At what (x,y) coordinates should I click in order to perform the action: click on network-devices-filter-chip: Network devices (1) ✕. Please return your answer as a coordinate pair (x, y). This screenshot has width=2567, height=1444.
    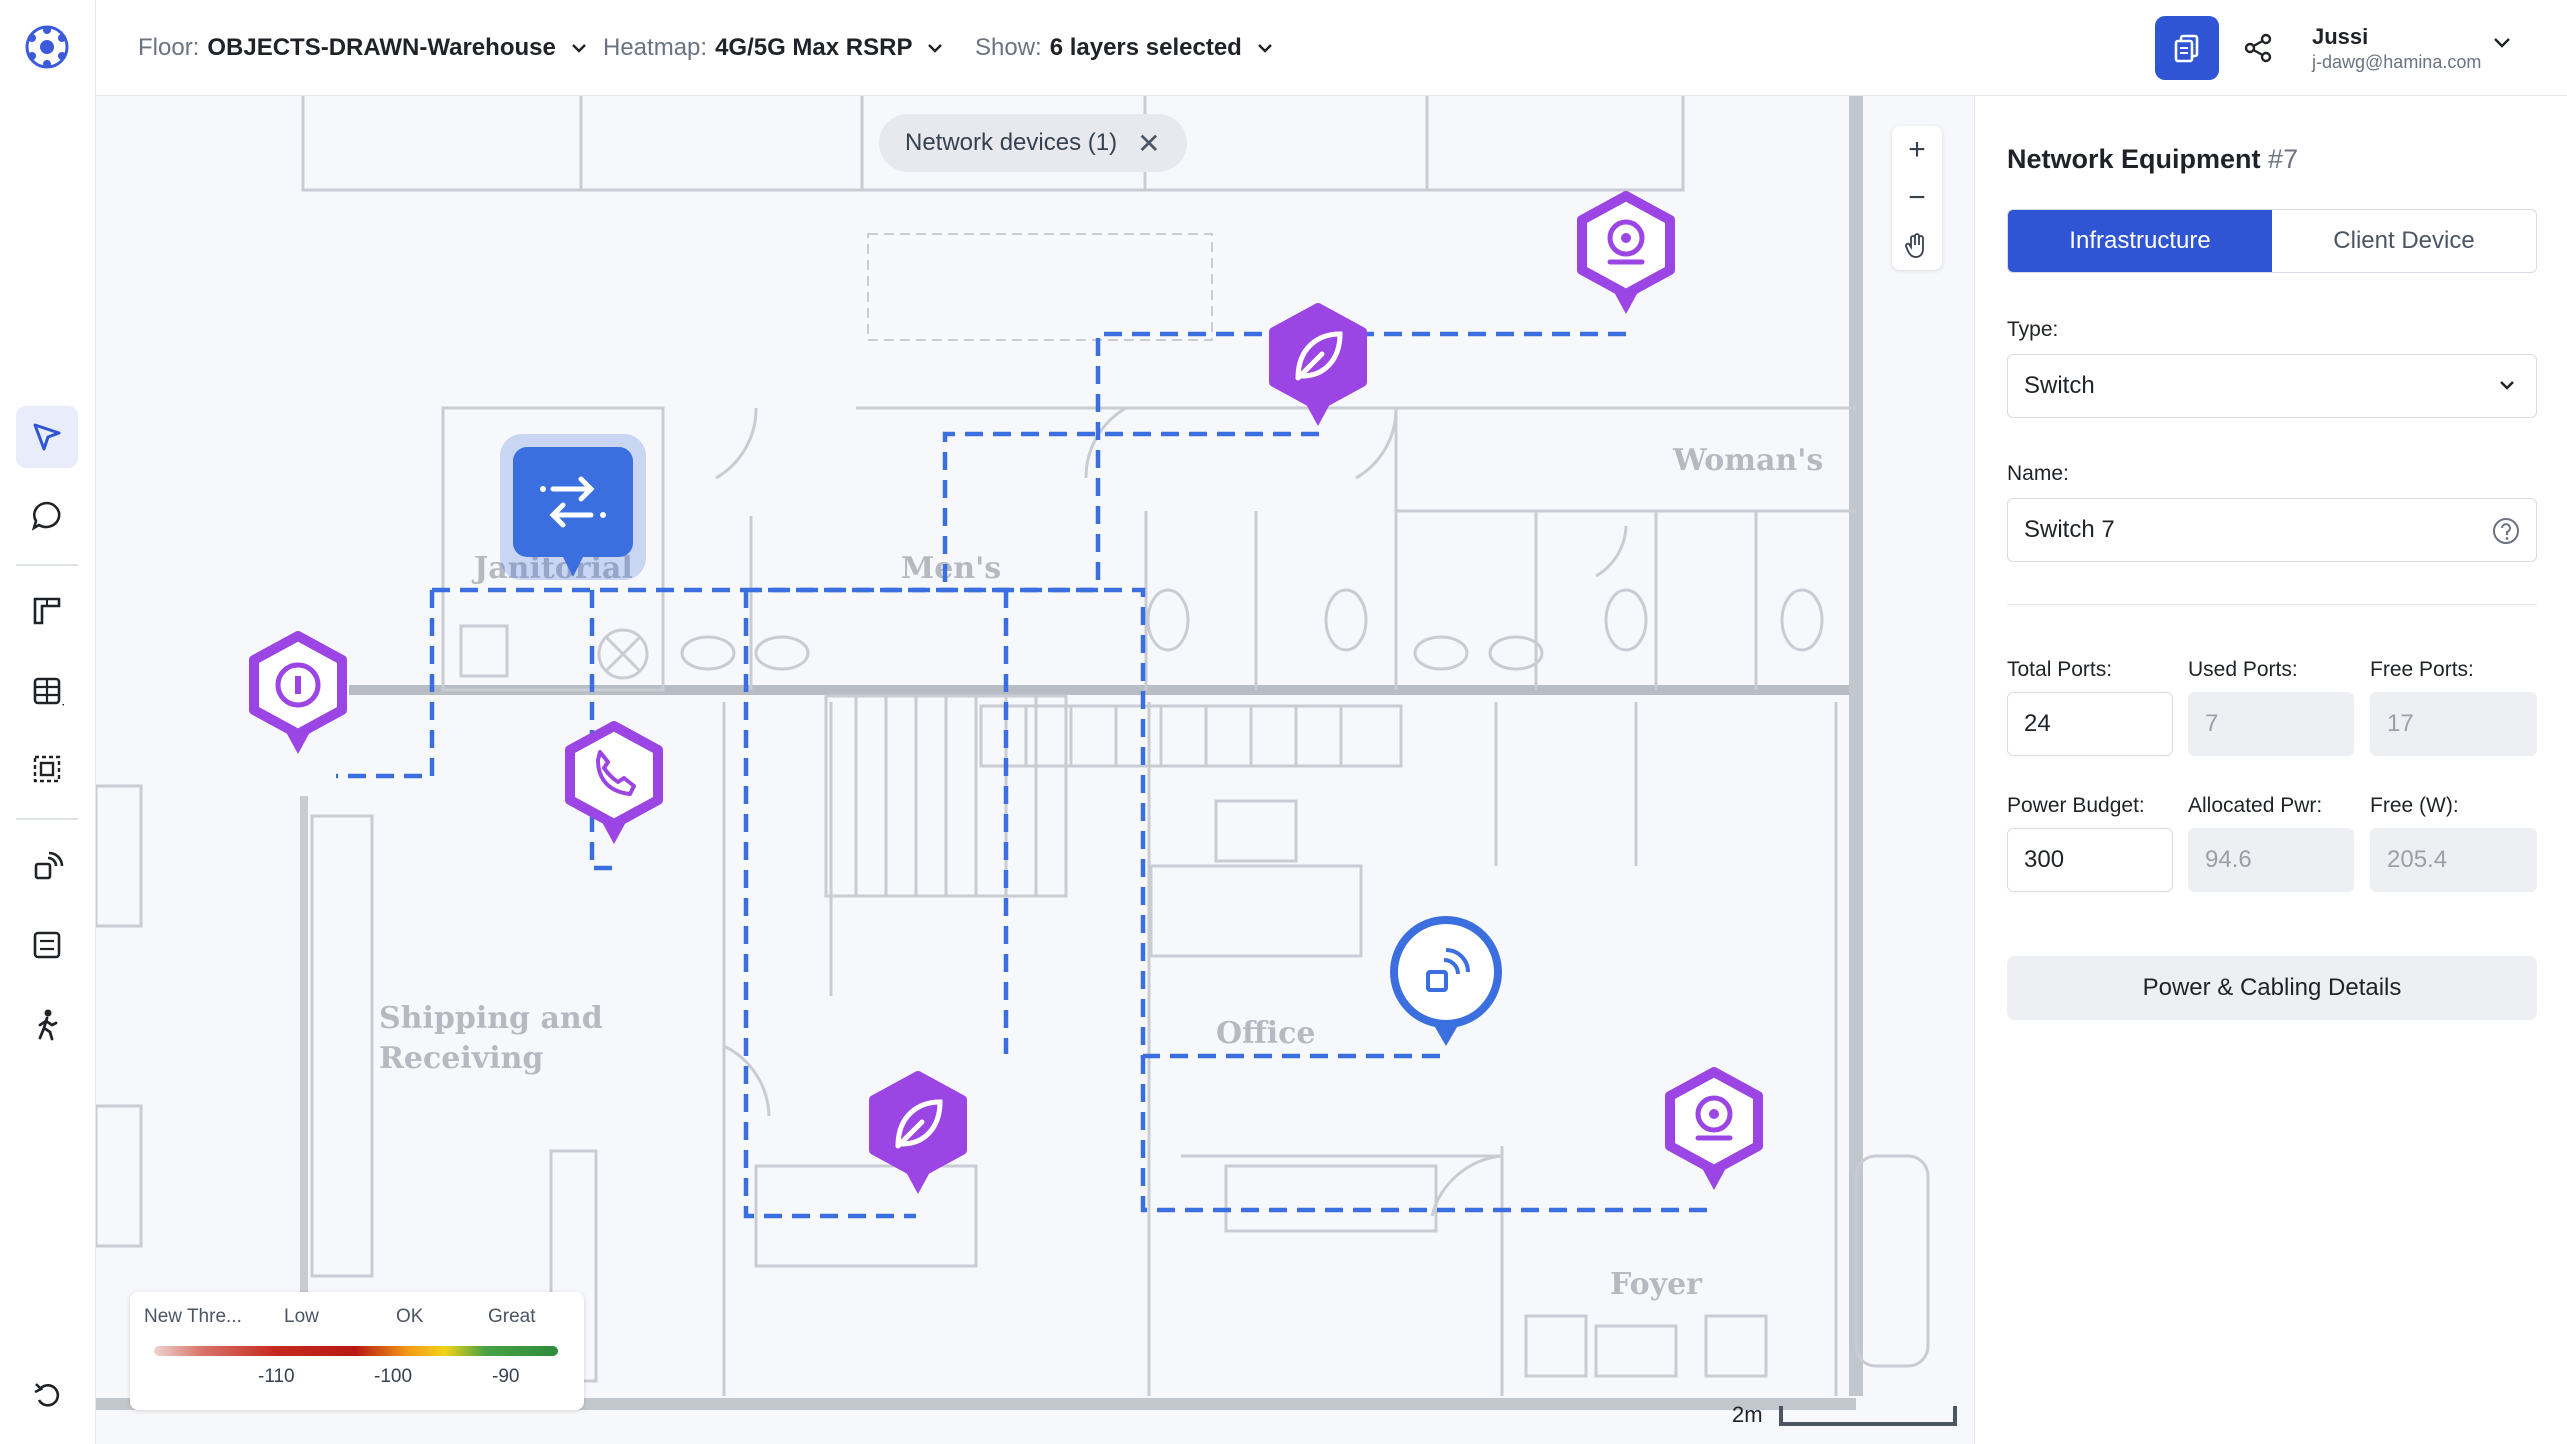
    Looking at the image, I should click on (1033, 143).